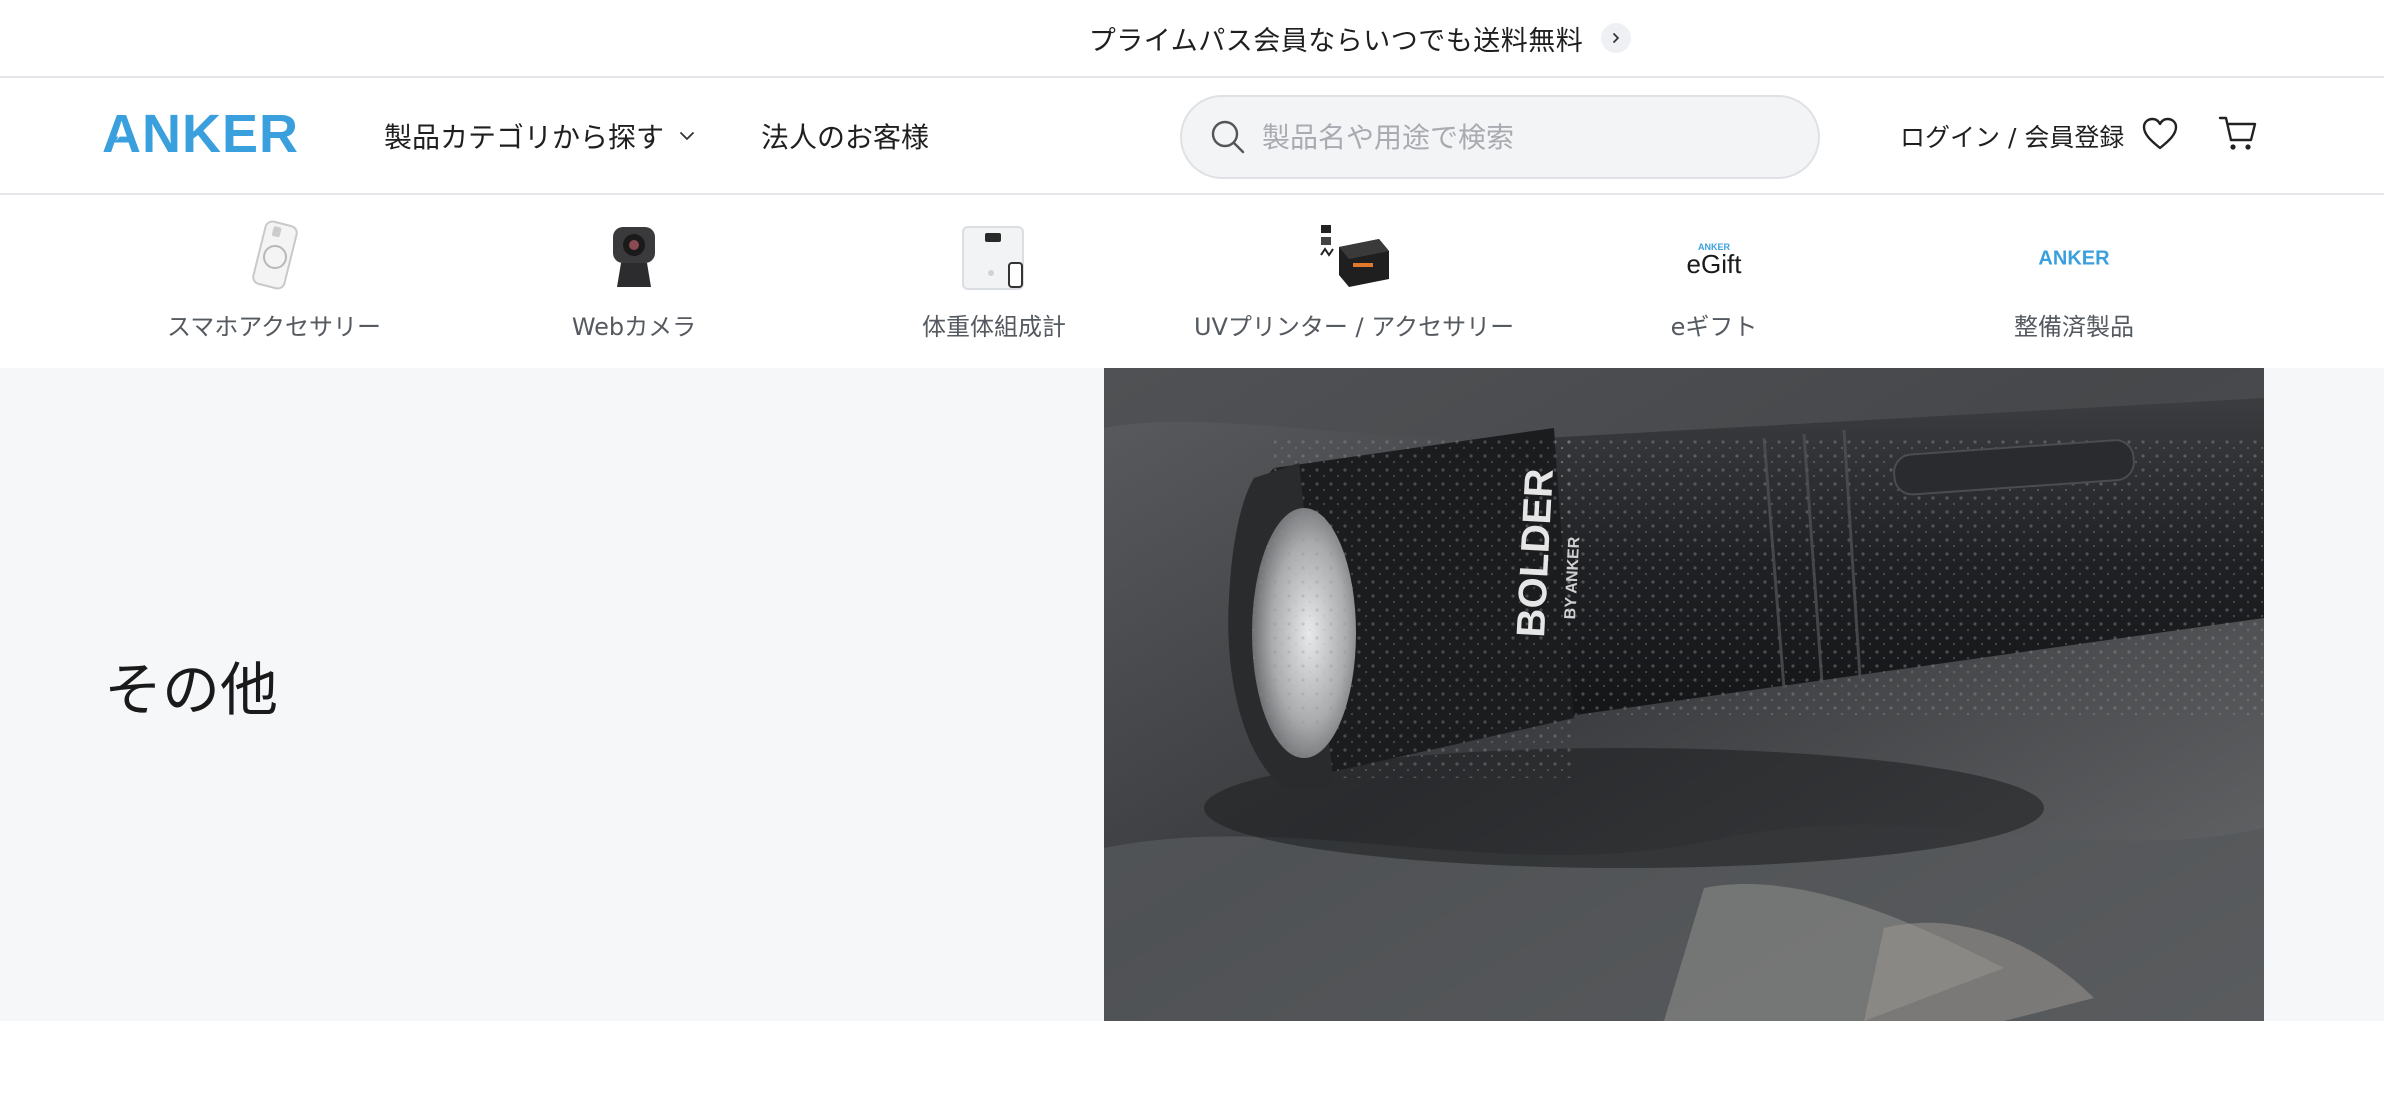 The image size is (2384, 1096). What do you see at coordinates (634, 257) in the screenshot?
I see `webcam-icon` at bounding box center [634, 257].